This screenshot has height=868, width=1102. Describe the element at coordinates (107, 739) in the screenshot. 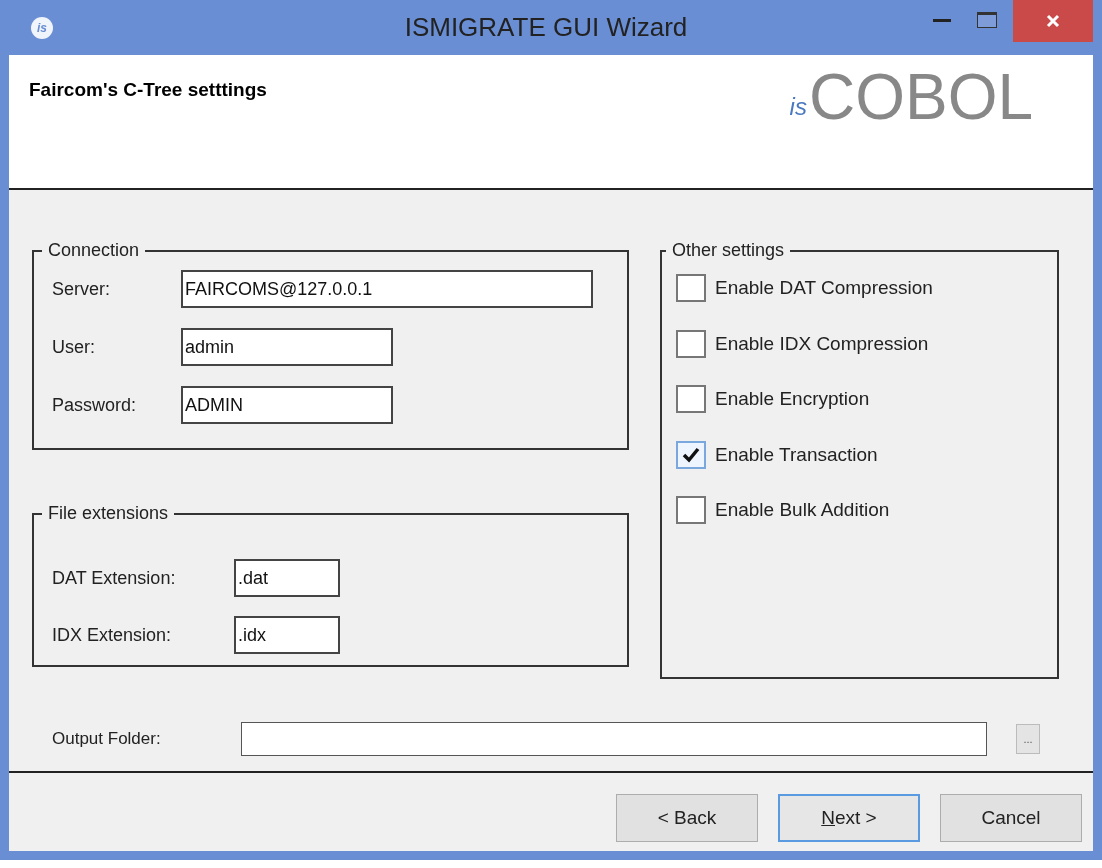

I see `field-label: Output Folder:` at that location.